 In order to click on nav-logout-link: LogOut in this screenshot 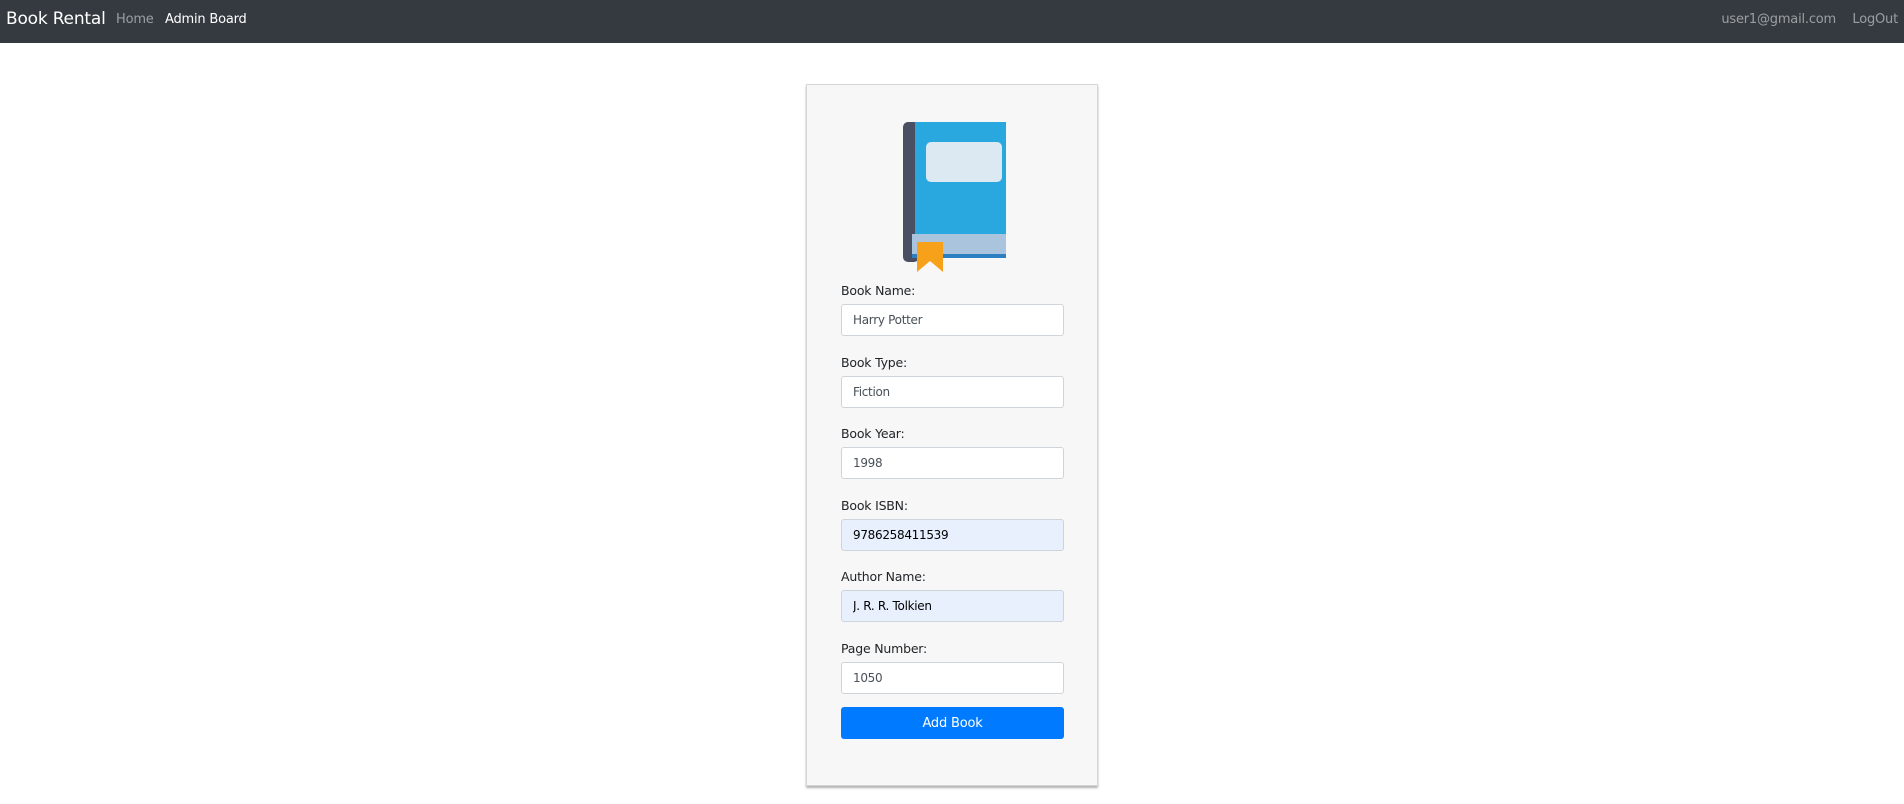, I will do `click(1875, 19)`.